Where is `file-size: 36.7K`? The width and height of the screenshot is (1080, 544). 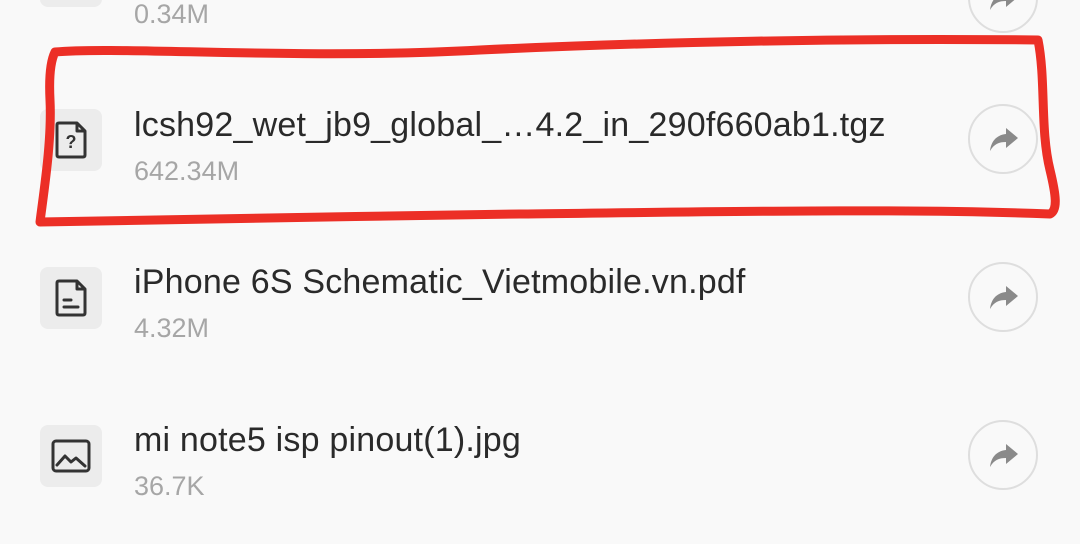 file-size: 36.7K is located at coordinates (169, 486).